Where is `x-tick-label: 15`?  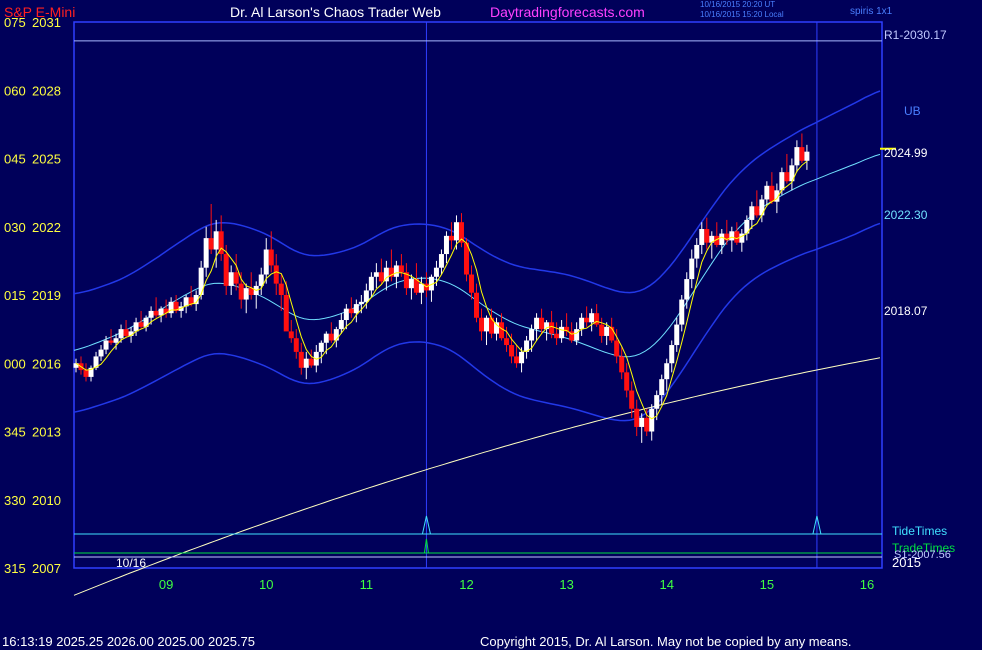 x-tick-label: 15 is located at coordinates (767, 584).